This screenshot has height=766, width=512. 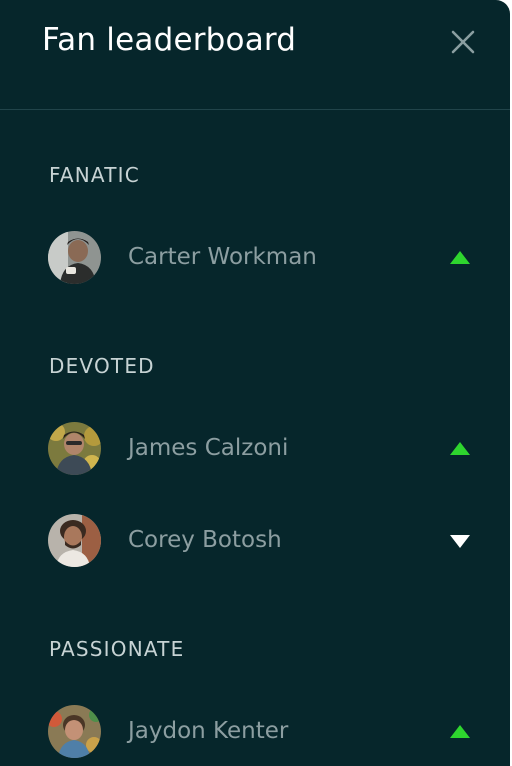 I want to click on triangle-down-icon, so click(x=460, y=541).